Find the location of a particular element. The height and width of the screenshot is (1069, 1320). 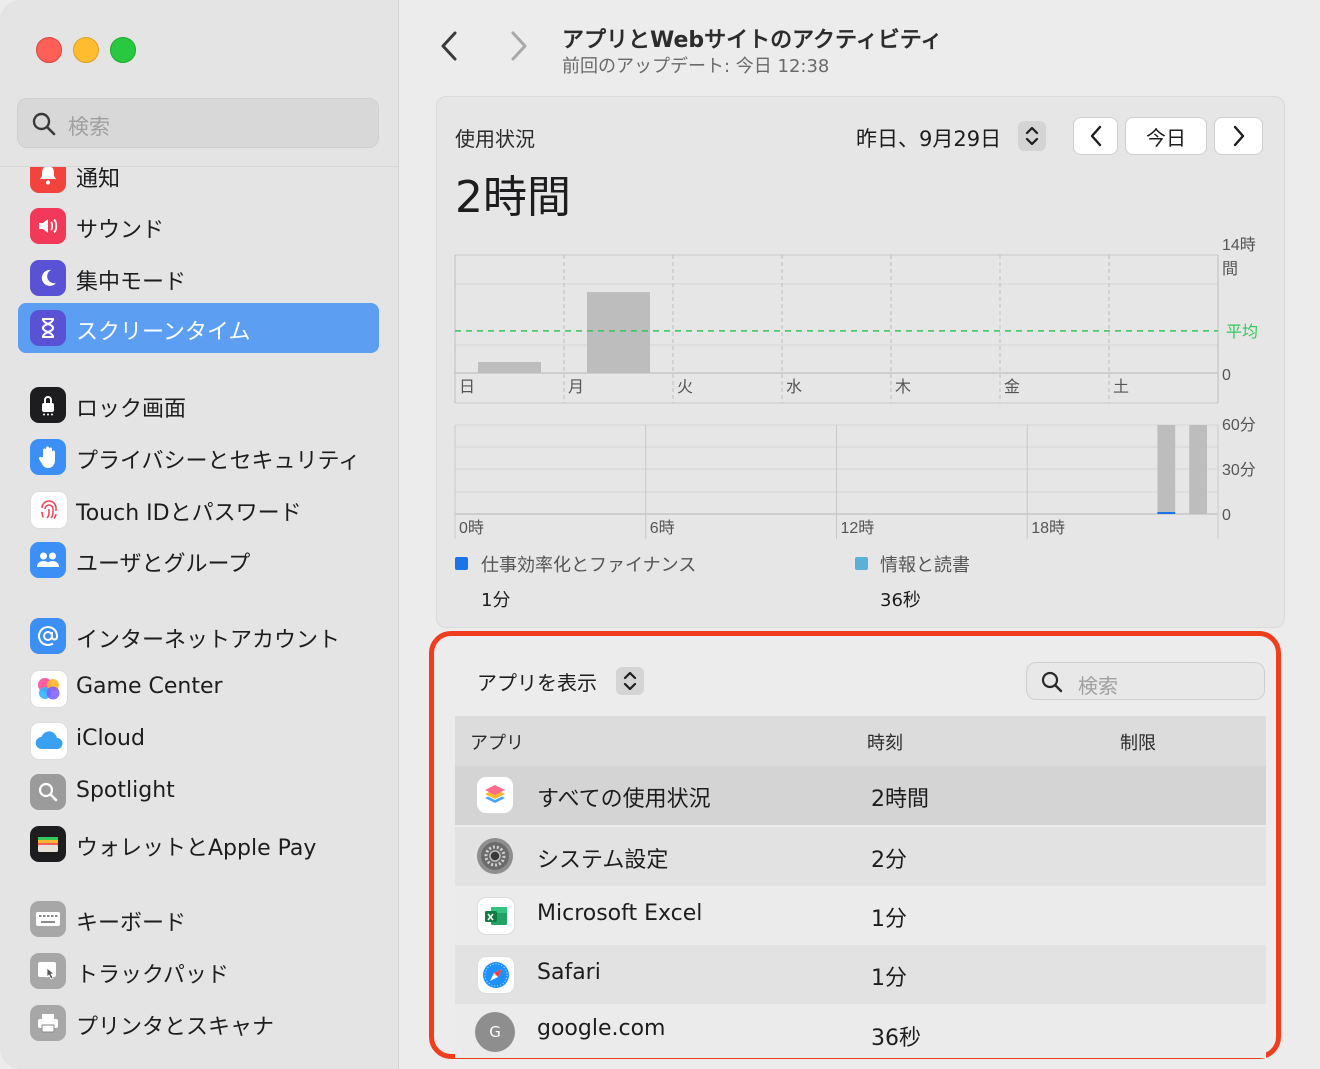

sidebar-item-label: iCloud is located at coordinates (110, 738).